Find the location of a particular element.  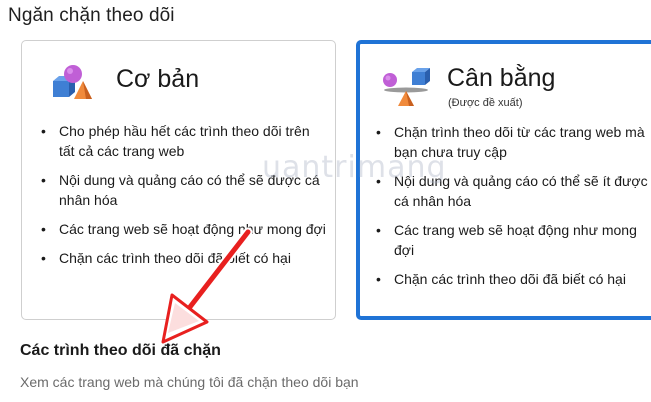

blocked-trackers-link: Các trình theo dõi đã chặn is located at coordinates (120, 351).